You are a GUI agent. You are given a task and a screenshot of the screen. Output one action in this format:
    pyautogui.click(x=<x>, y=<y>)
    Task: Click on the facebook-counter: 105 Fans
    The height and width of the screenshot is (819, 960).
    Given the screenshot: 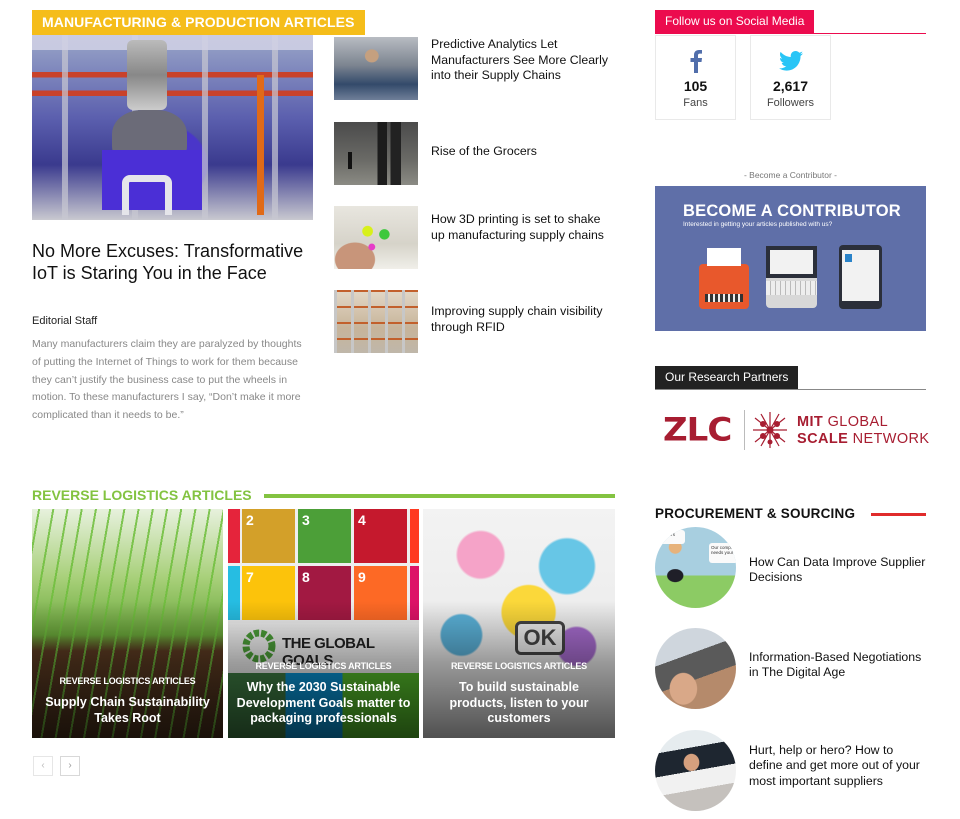 What is the action you would take?
    pyautogui.click(x=695, y=77)
    